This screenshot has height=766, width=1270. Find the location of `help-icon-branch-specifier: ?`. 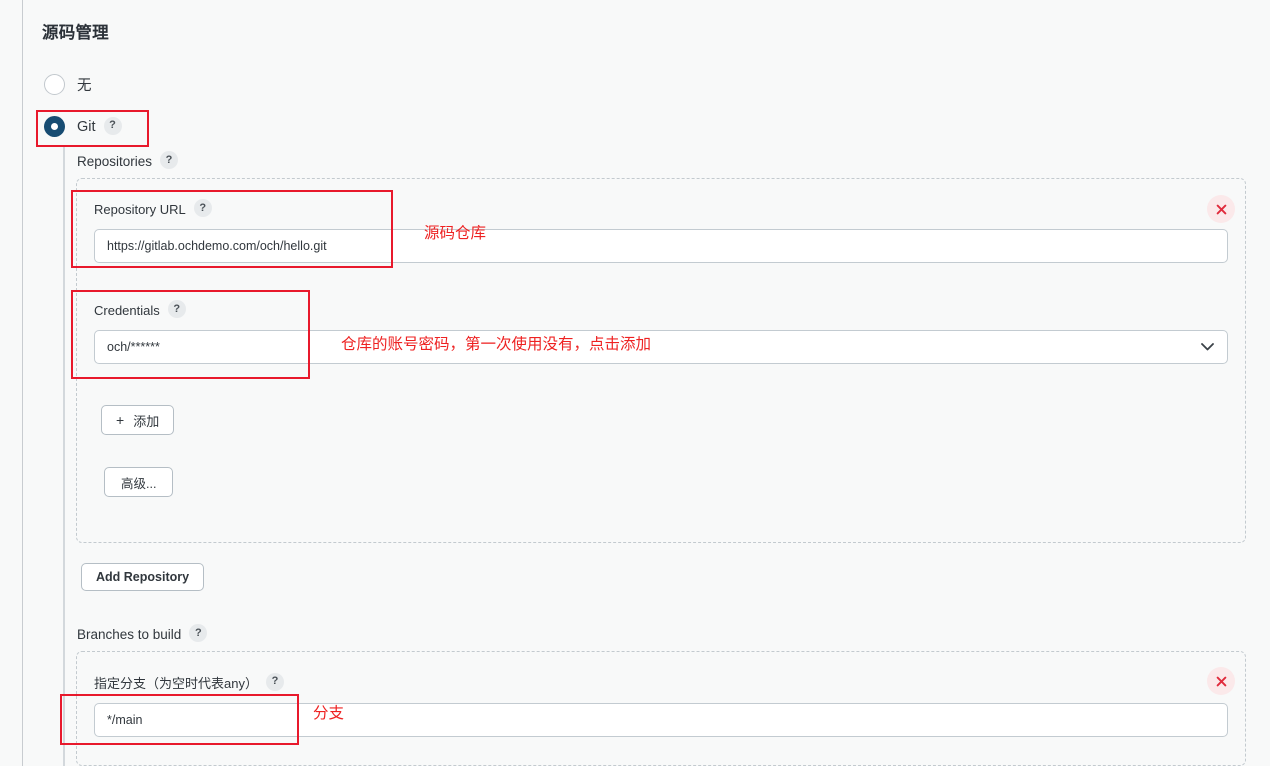

help-icon-branch-specifier: ? is located at coordinates (274, 681).